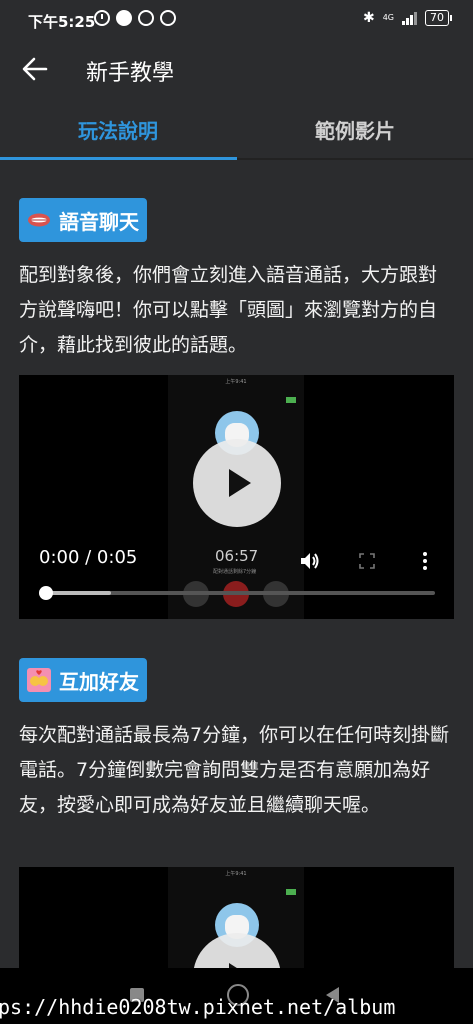 The width and height of the screenshot is (473, 1024). I want to click on mouth-emoji-icon, so click(39, 220).